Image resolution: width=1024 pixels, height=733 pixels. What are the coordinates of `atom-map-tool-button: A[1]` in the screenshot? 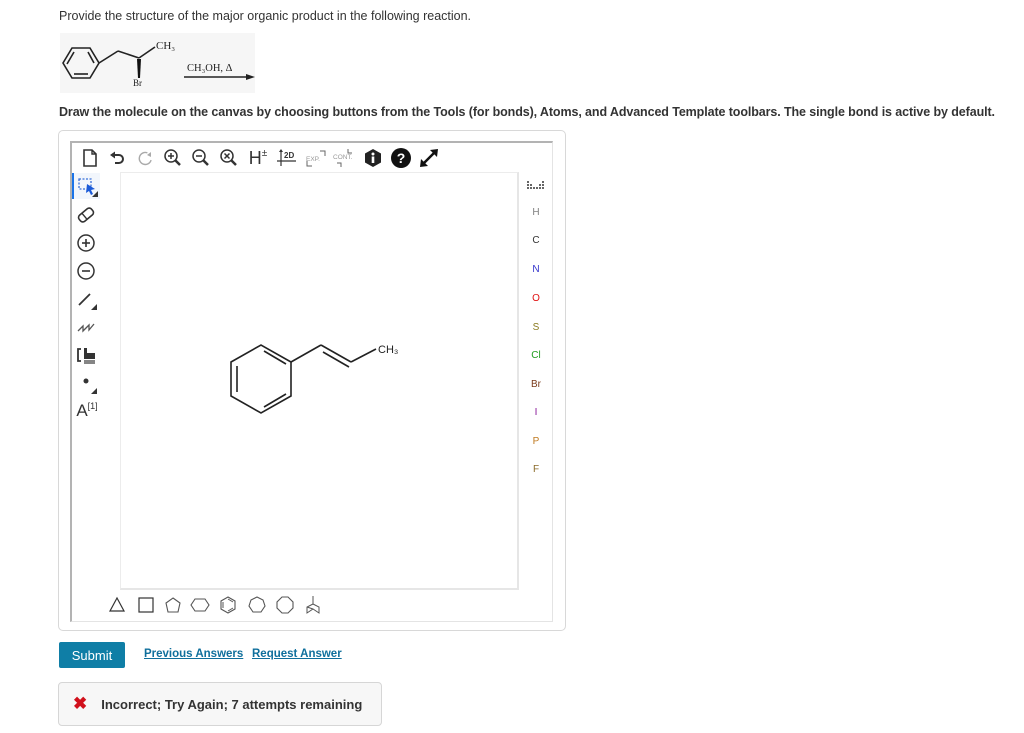 It's located at (87, 410).